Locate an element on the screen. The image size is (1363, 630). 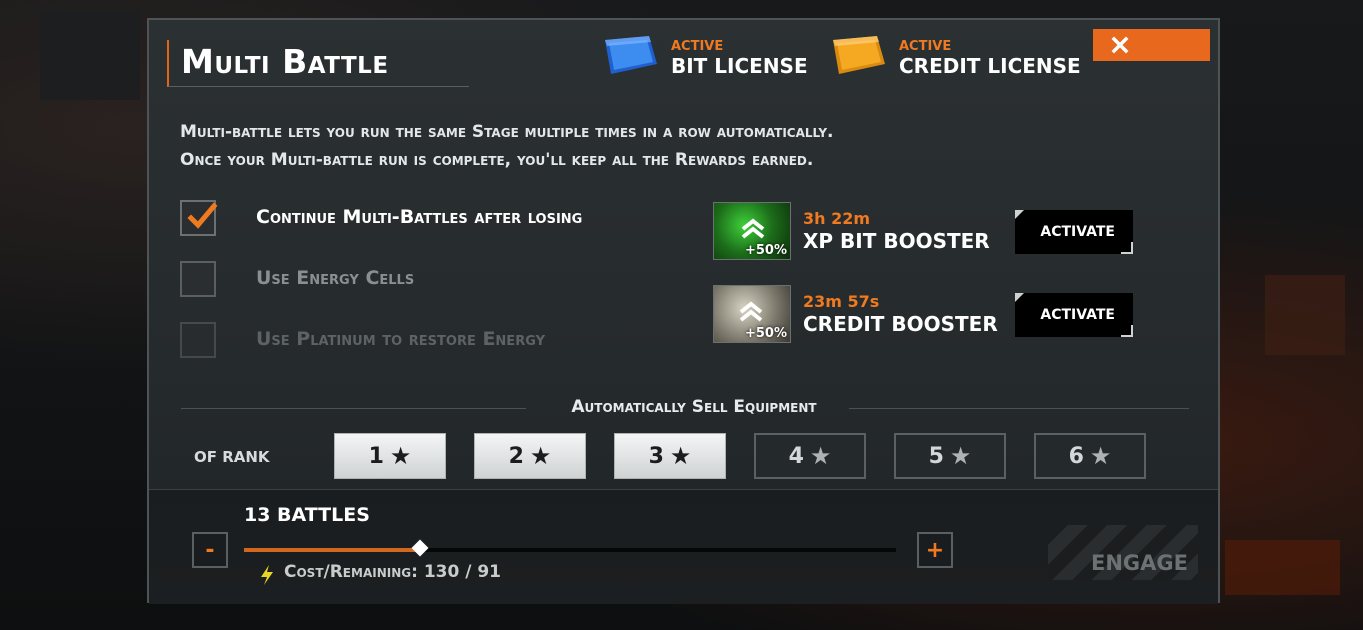
title-bar: Multi Battle is located at coordinates (318, 63).